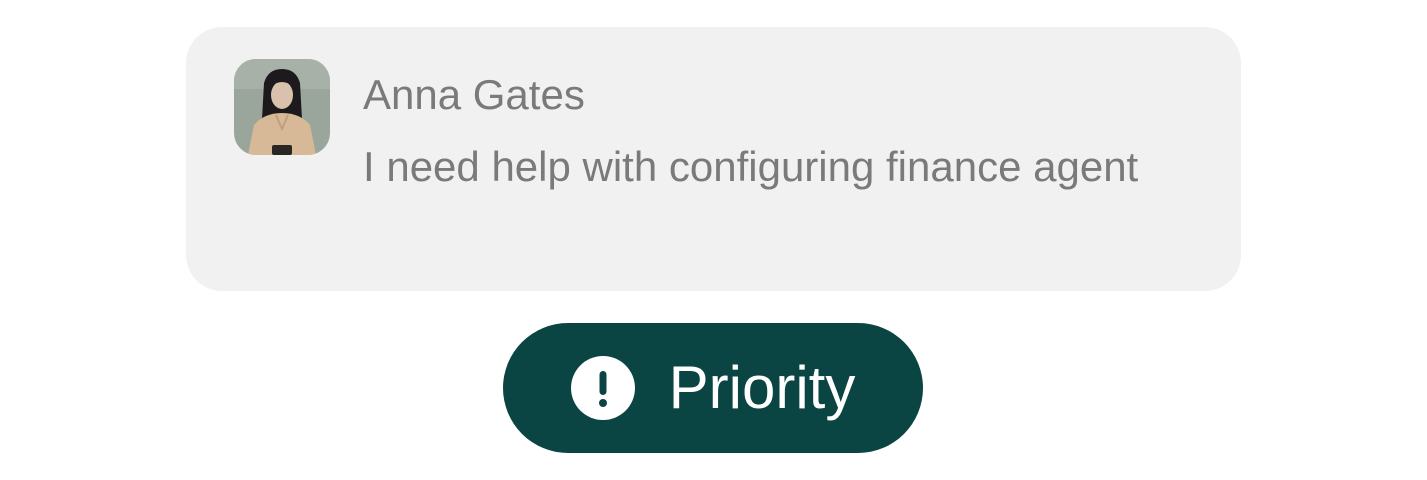  Describe the element at coordinates (762, 387) in the screenshot. I see `priority-label: Priority` at that location.